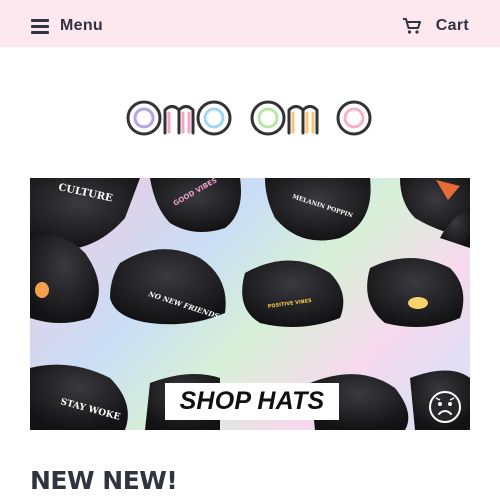 Image resolution: width=500 pixels, height=500 pixels. Describe the element at coordinates (452, 25) in the screenshot. I see `cart-label: Cart` at that location.